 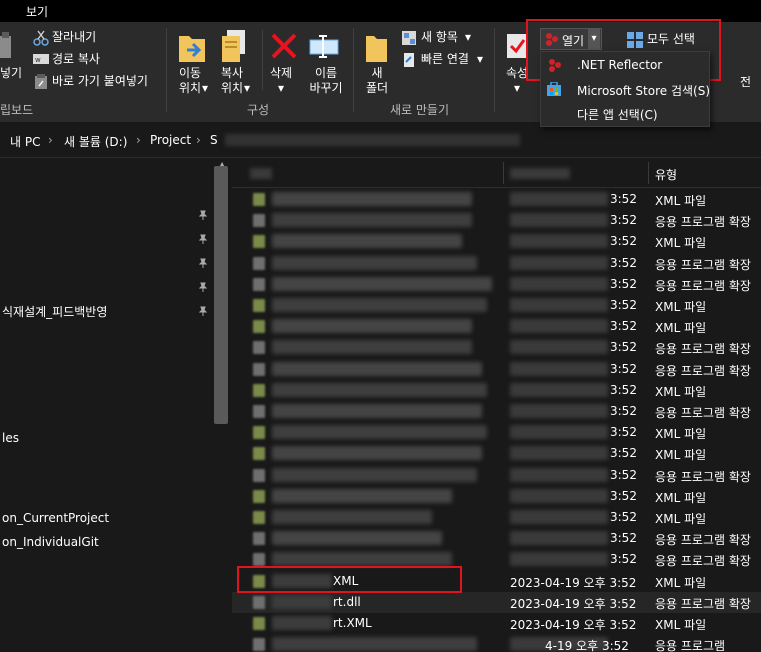 What do you see at coordinates (347, 601) in the screenshot?
I see `file-name: rt.dll` at bounding box center [347, 601].